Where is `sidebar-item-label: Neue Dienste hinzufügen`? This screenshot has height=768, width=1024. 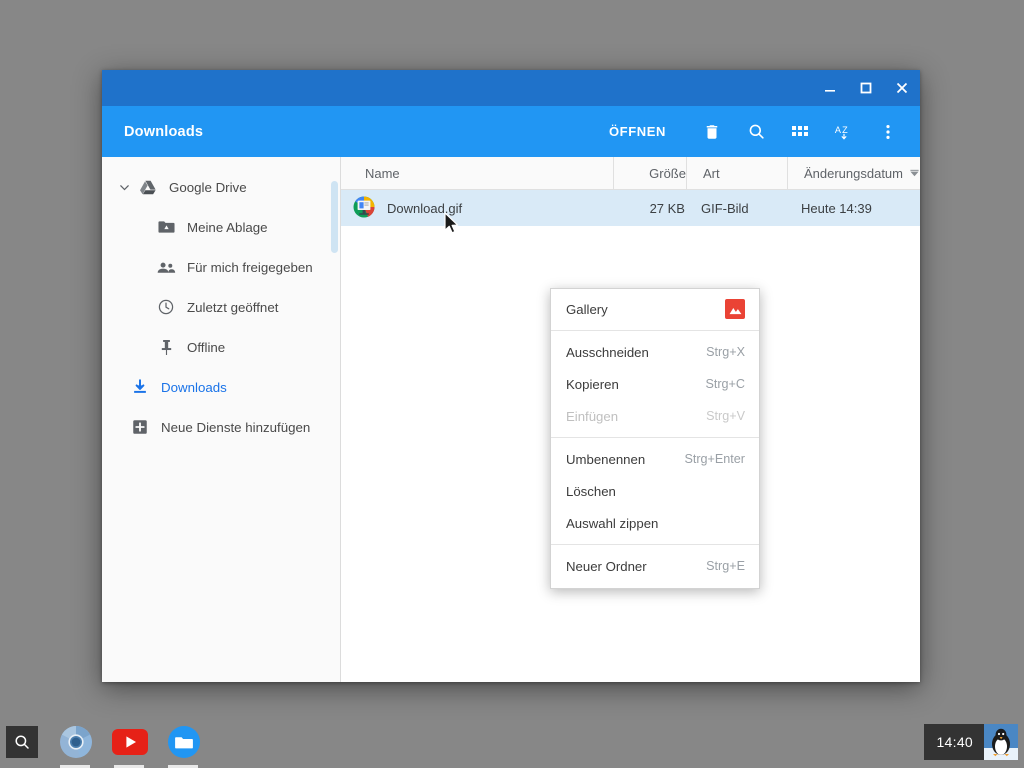
sidebar-item-label: Neue Dienste hinzufügen is located at coordinates (236, 427).